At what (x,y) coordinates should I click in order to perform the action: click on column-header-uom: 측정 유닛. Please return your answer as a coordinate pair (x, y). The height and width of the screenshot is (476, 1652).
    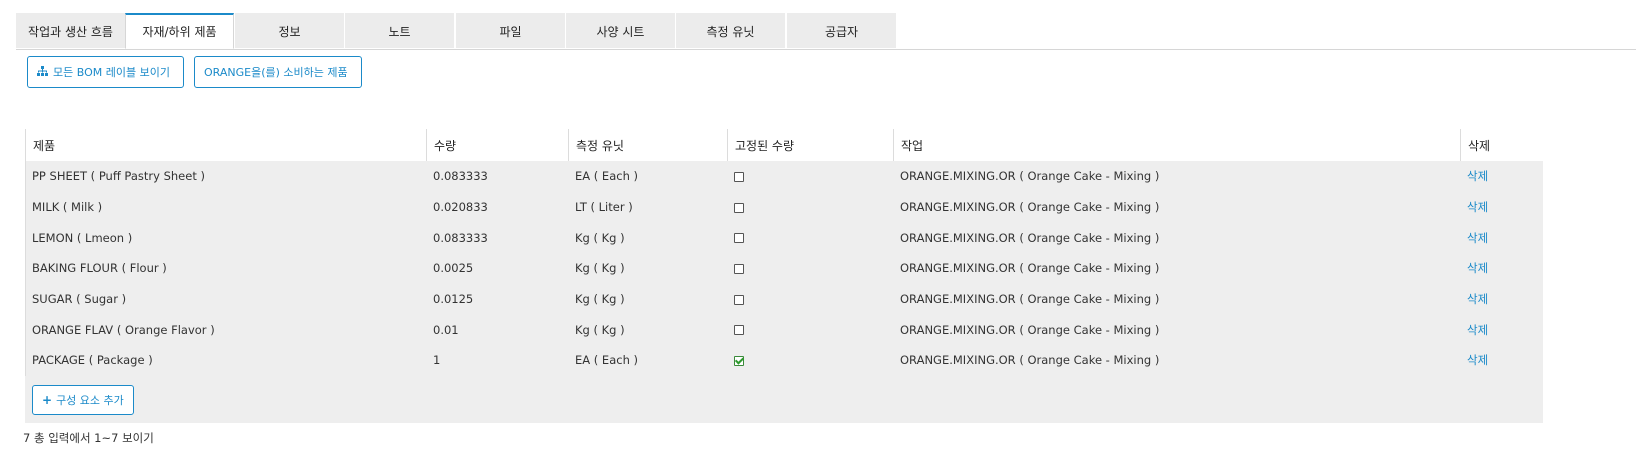
    Looking at the image, I should click on (648, 145).